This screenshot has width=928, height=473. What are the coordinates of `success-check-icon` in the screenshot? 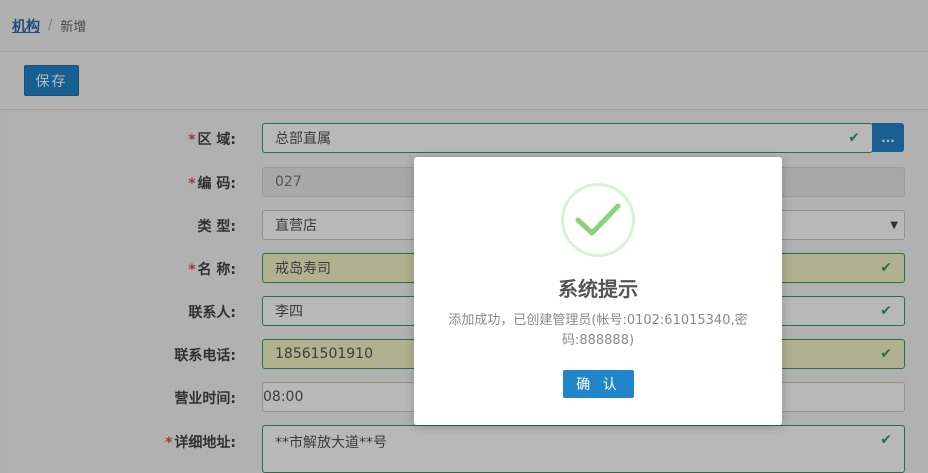 It's located at (598, 220).